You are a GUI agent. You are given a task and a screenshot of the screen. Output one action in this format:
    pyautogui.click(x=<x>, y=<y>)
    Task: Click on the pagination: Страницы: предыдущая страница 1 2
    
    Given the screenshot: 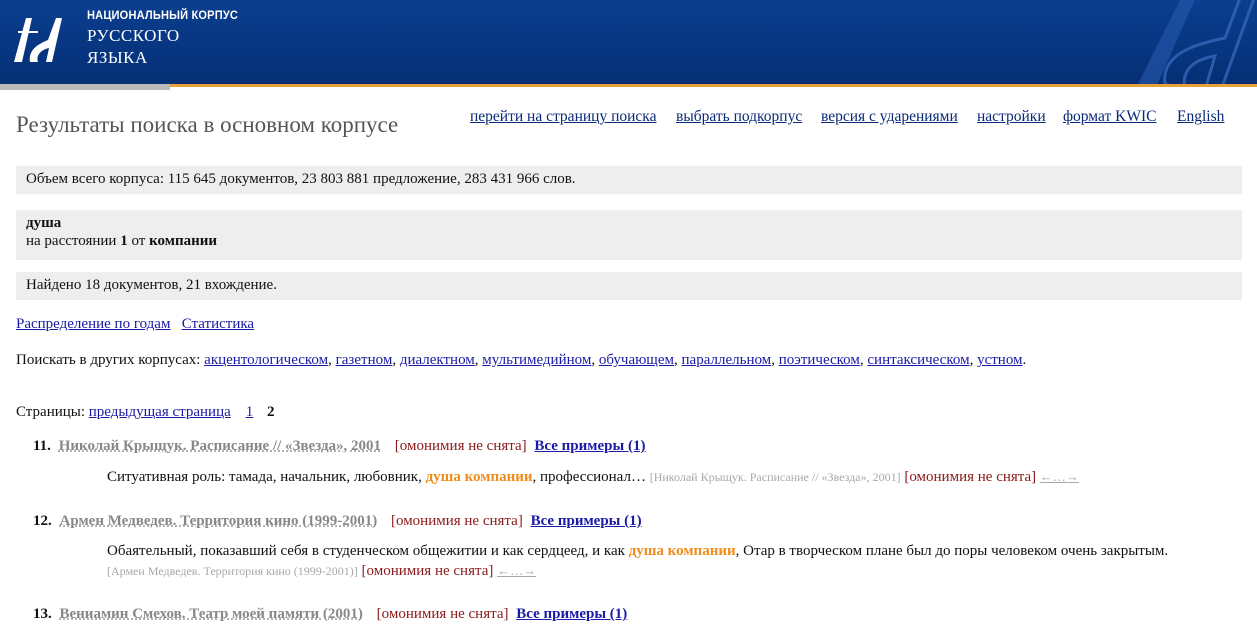 What is the action you would take?
    pyautogui.click(x=145, y=412)
    